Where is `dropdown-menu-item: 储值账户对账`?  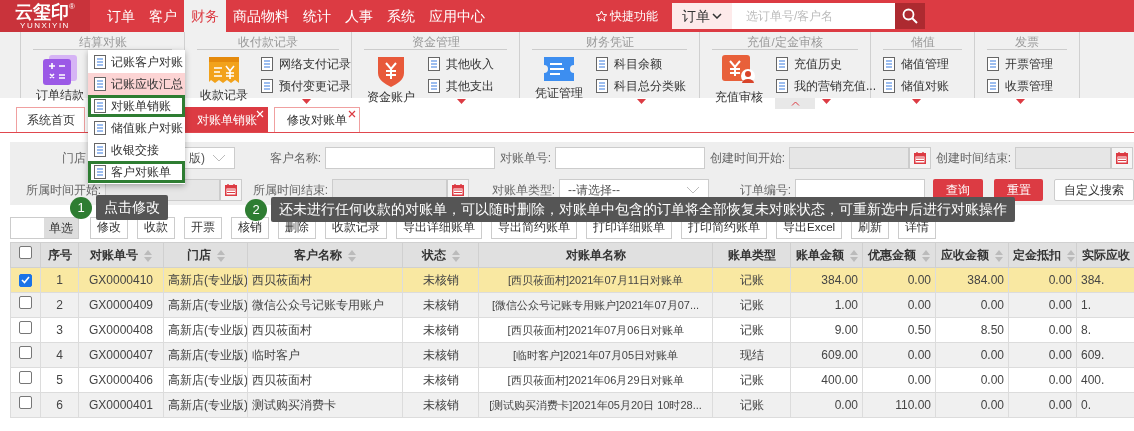
dropdown-menu-item: 储值账户对账 is located at coordinates (136, 128).